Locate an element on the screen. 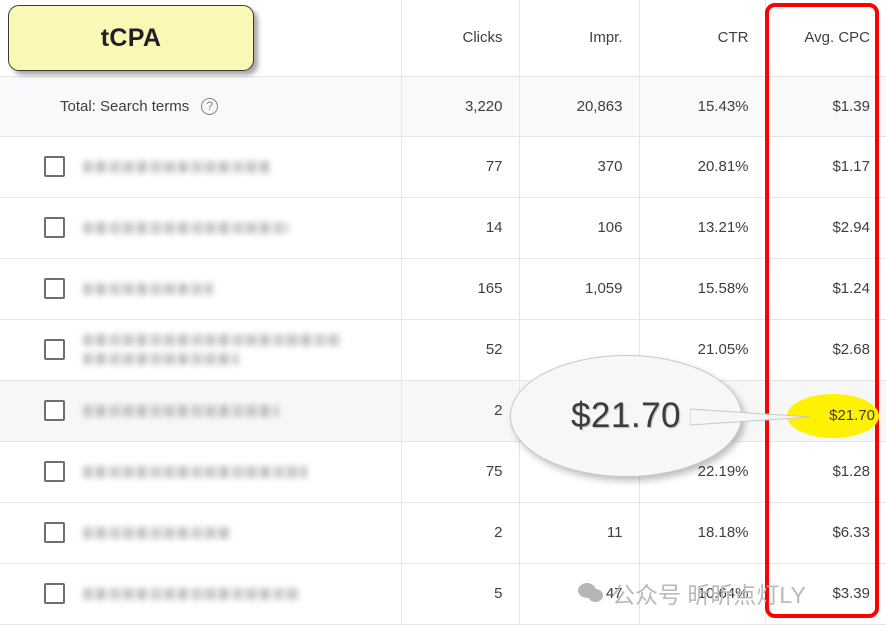  column-header-clicks: Clicks is located at coordinates (460, 38).